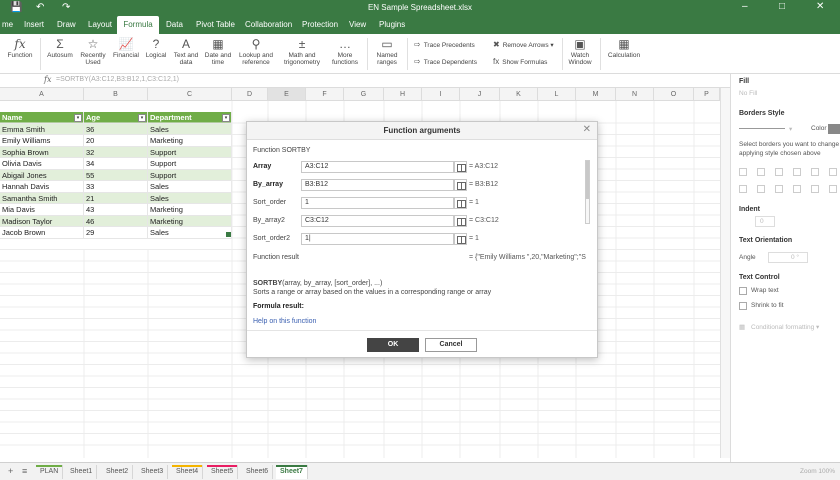 This screenshot has height=480, width=840. What do you see at coordinates (377, 167) in the screenshot?
I see `arg-input-array: A3:C12` at bounding box center [377, 167].